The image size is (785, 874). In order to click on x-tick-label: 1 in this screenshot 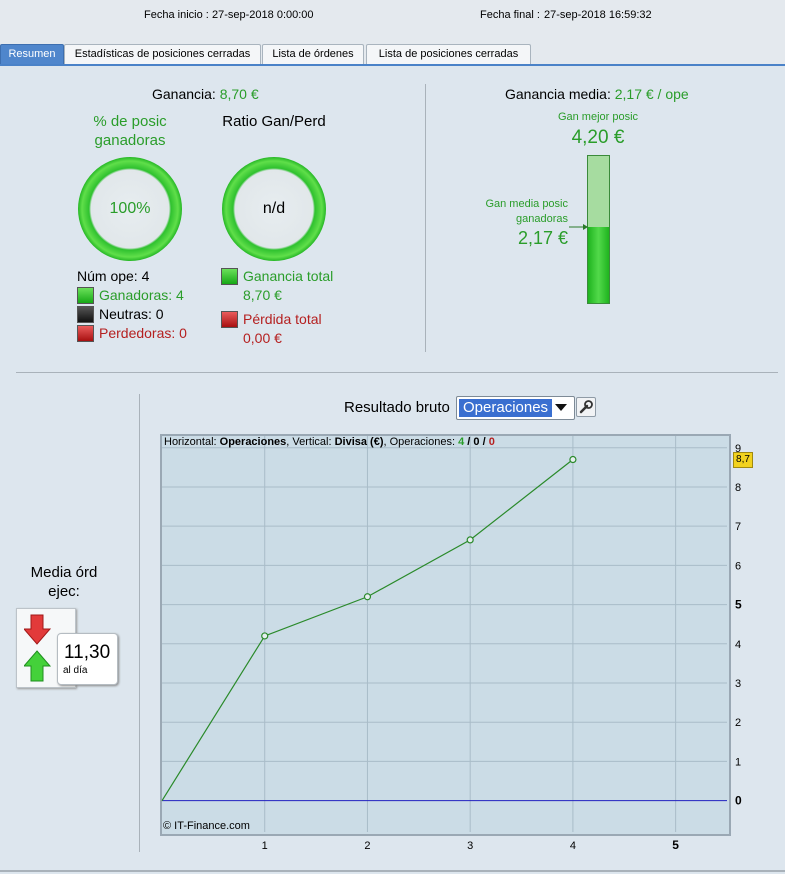, I will do `click(265, 846)`.